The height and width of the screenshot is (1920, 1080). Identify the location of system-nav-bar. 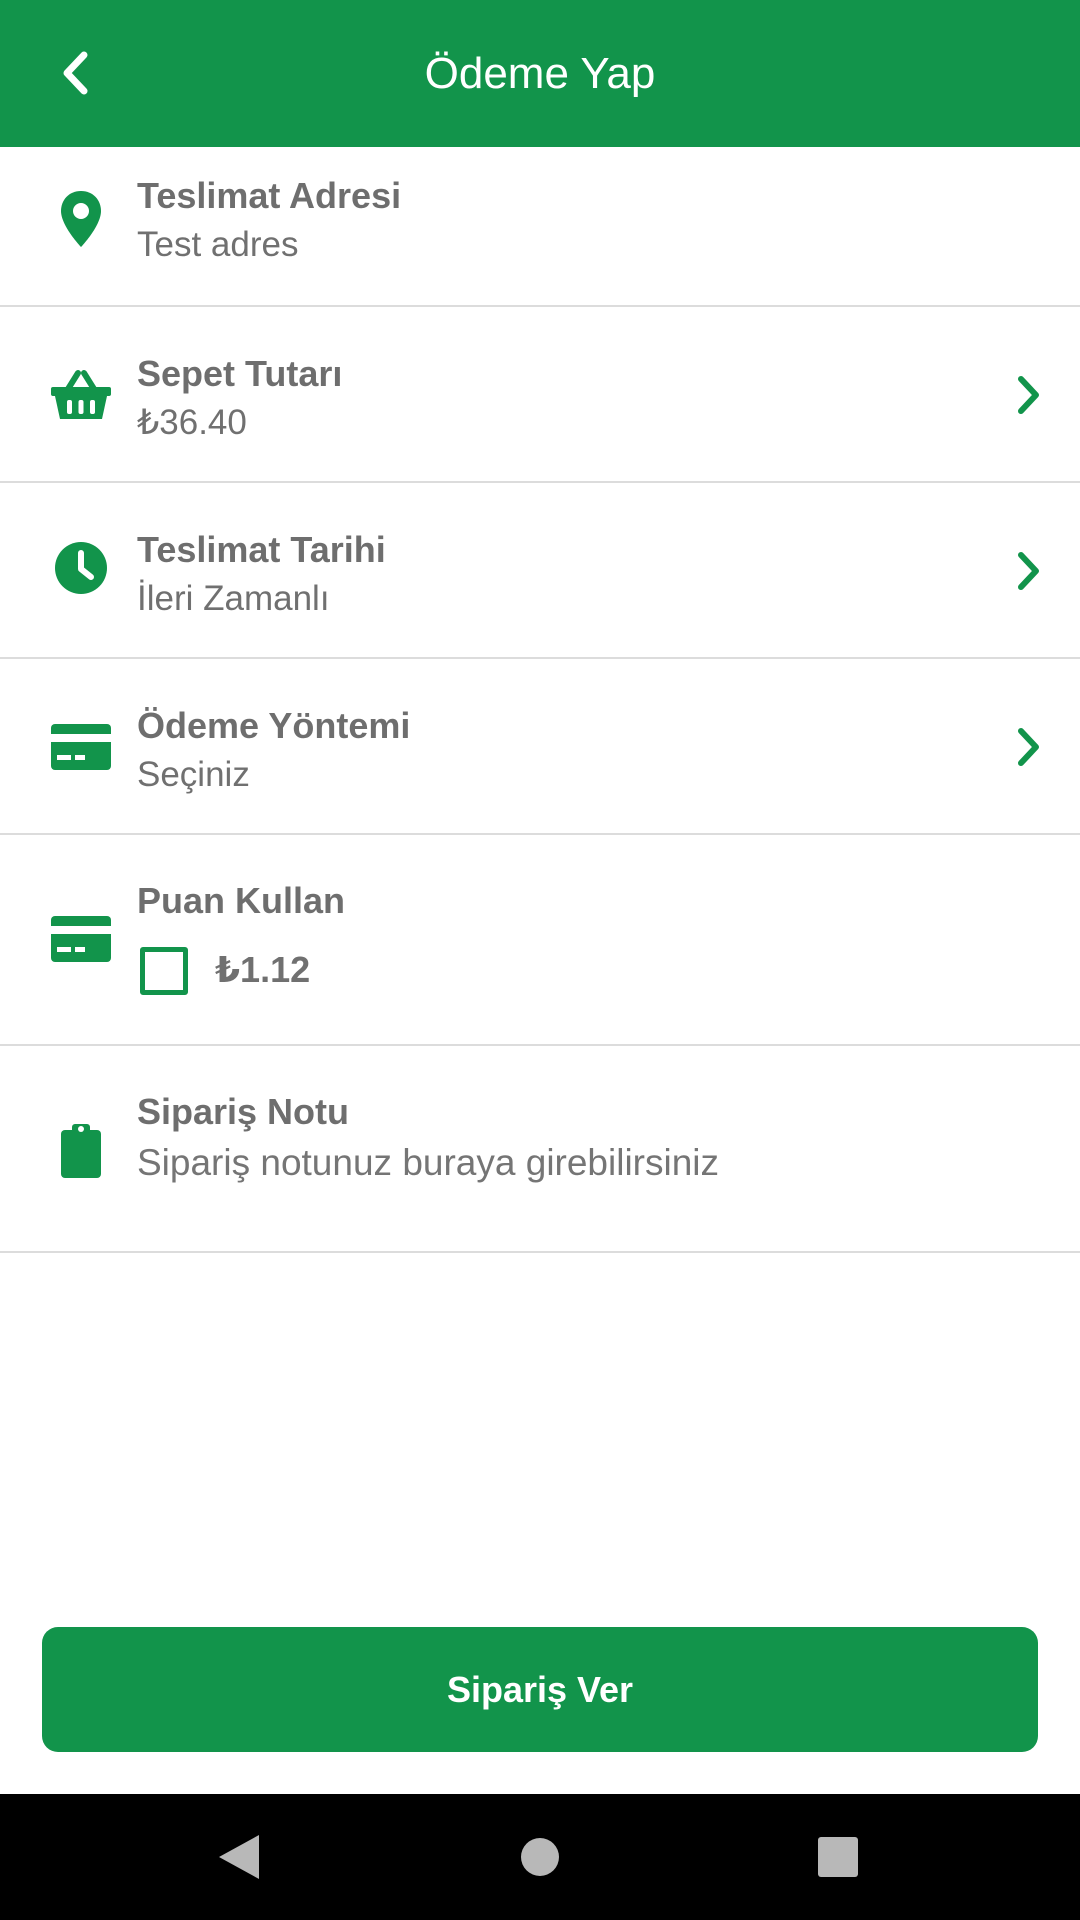
(540, 1857).